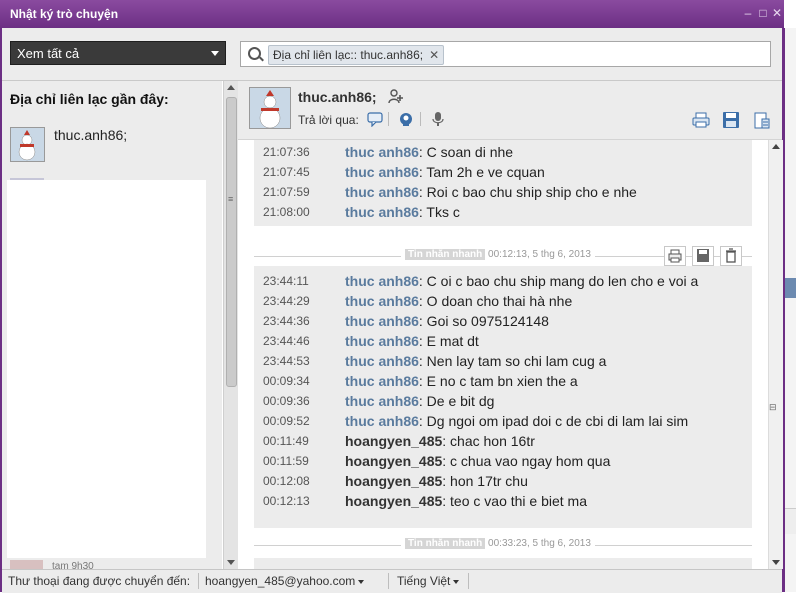 This screenshot has width=796, height=593. Describe the element at coordinates (526, 461) in the screenshot. I see `message-text: : c chua vao ngay hom qua` at that location.